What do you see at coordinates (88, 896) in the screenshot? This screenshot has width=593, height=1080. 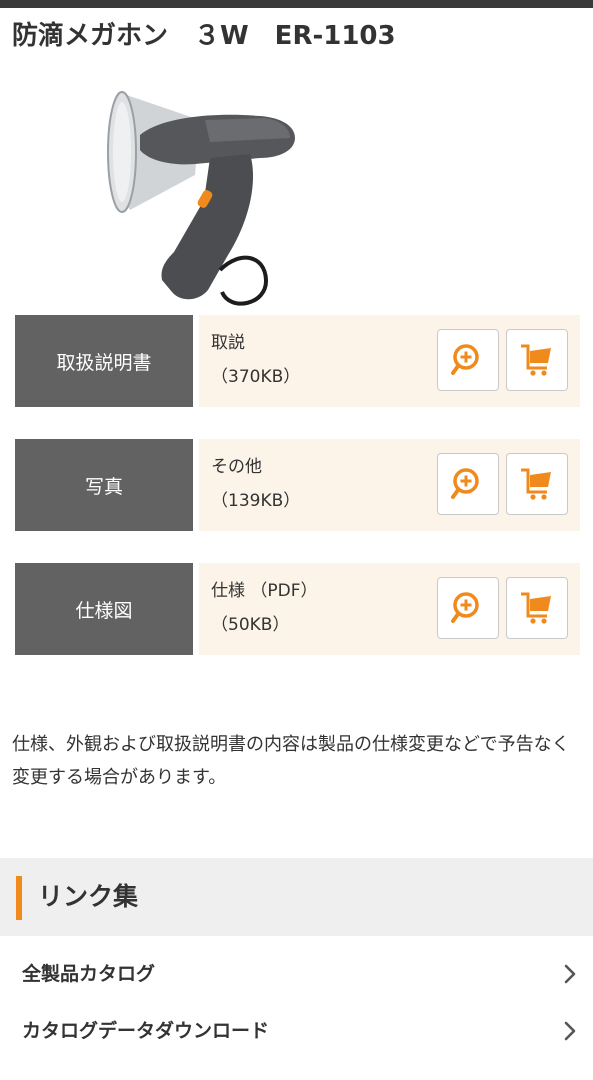 I see `links-section-title: リンク集` at bounding box center [88, 896].